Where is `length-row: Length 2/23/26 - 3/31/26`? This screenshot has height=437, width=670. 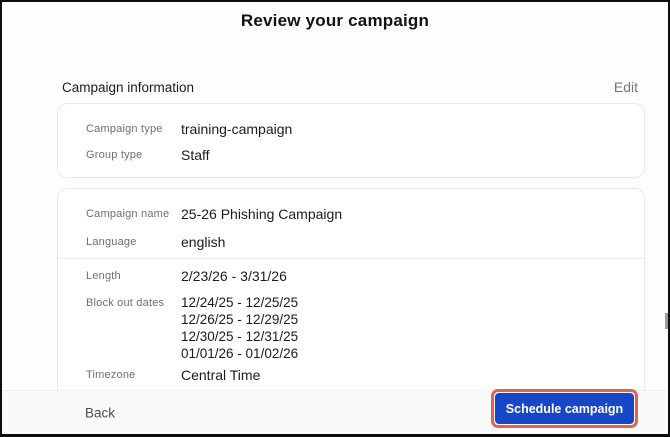 length-row: Length 2/23/26 - 3/31/26 is located at coordinates (351, 276).